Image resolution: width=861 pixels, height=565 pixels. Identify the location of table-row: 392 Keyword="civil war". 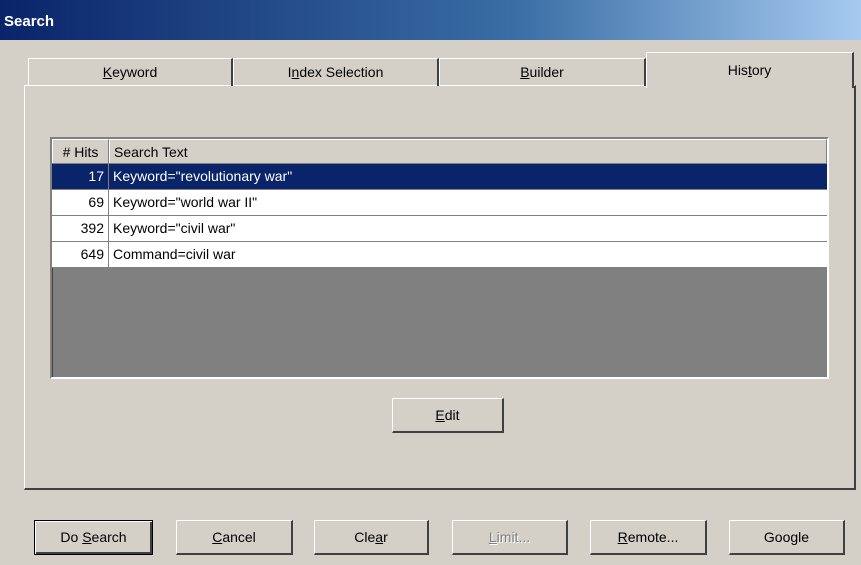
(439, 229).